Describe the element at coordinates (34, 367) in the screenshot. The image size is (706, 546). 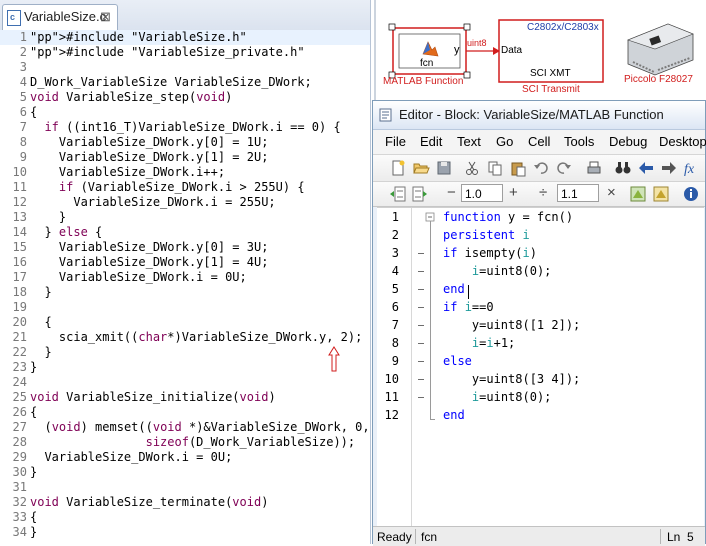
I see `code-text: }` at that location.